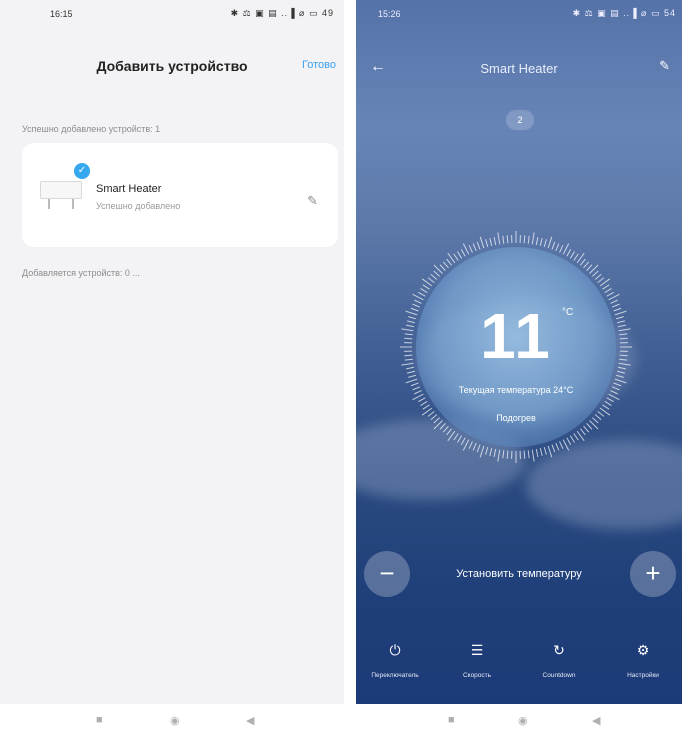 The image size is (682, 736). Describe the element at coordinates (643, 650) in the screenshot. I see `settings-icon: ⚙` at that location.